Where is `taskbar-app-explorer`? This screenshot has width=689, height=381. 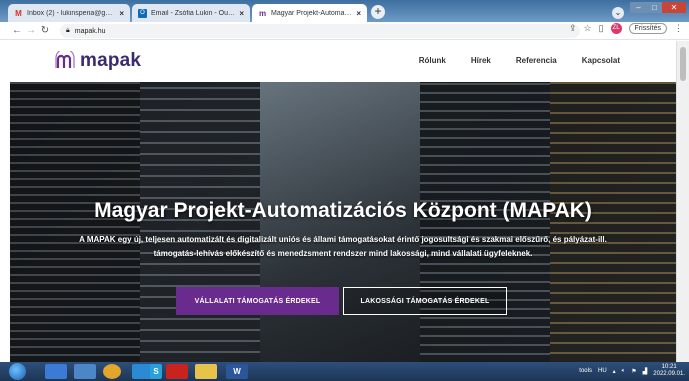
taskbar-app-explorer is located at coordinates (85, 371).